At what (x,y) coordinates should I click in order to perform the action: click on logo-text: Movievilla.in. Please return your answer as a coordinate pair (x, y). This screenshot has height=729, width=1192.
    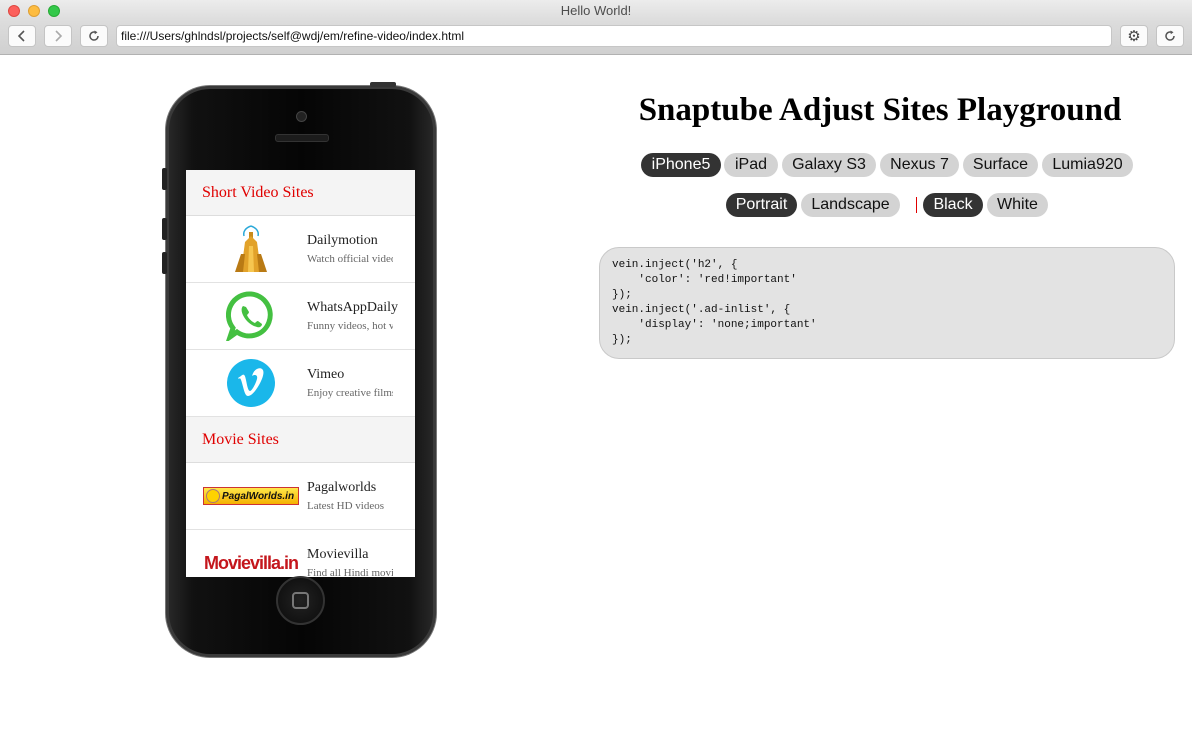
    Looking at the image, I should click on (251, 562).